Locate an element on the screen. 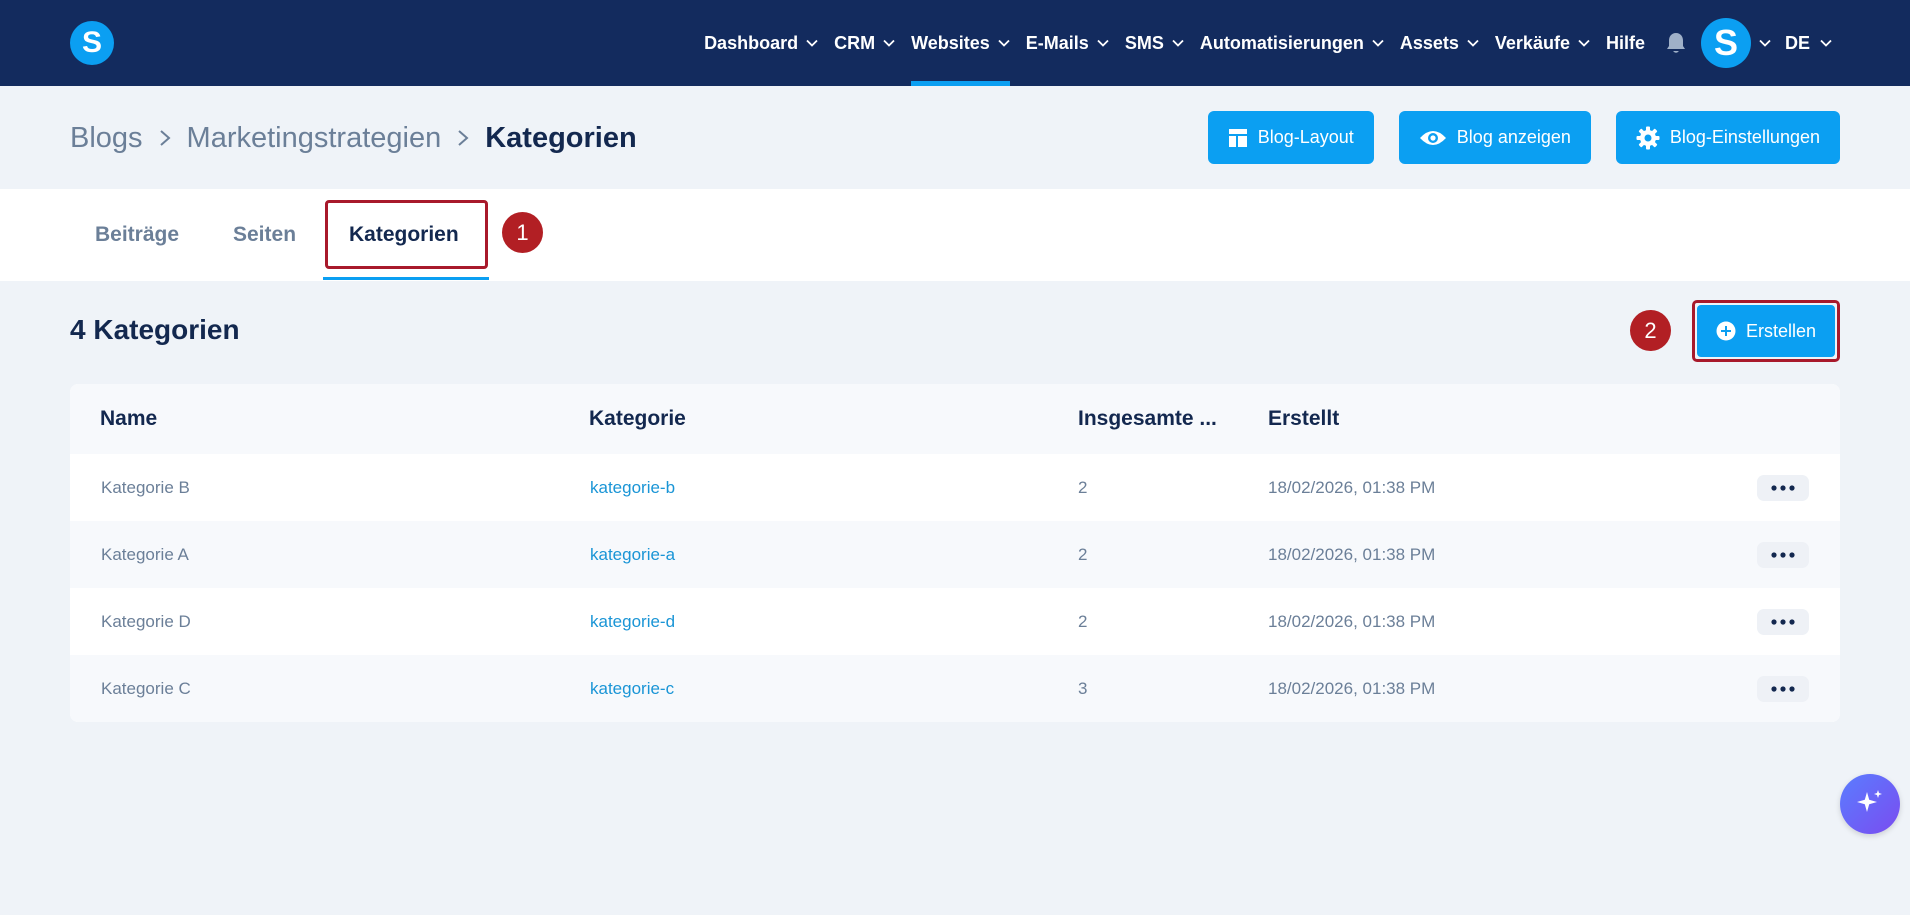 Image resolution: width=1910 pixels, height=915 pixels. column-header-created: Erstellt is located at coordinates (1303, 419).